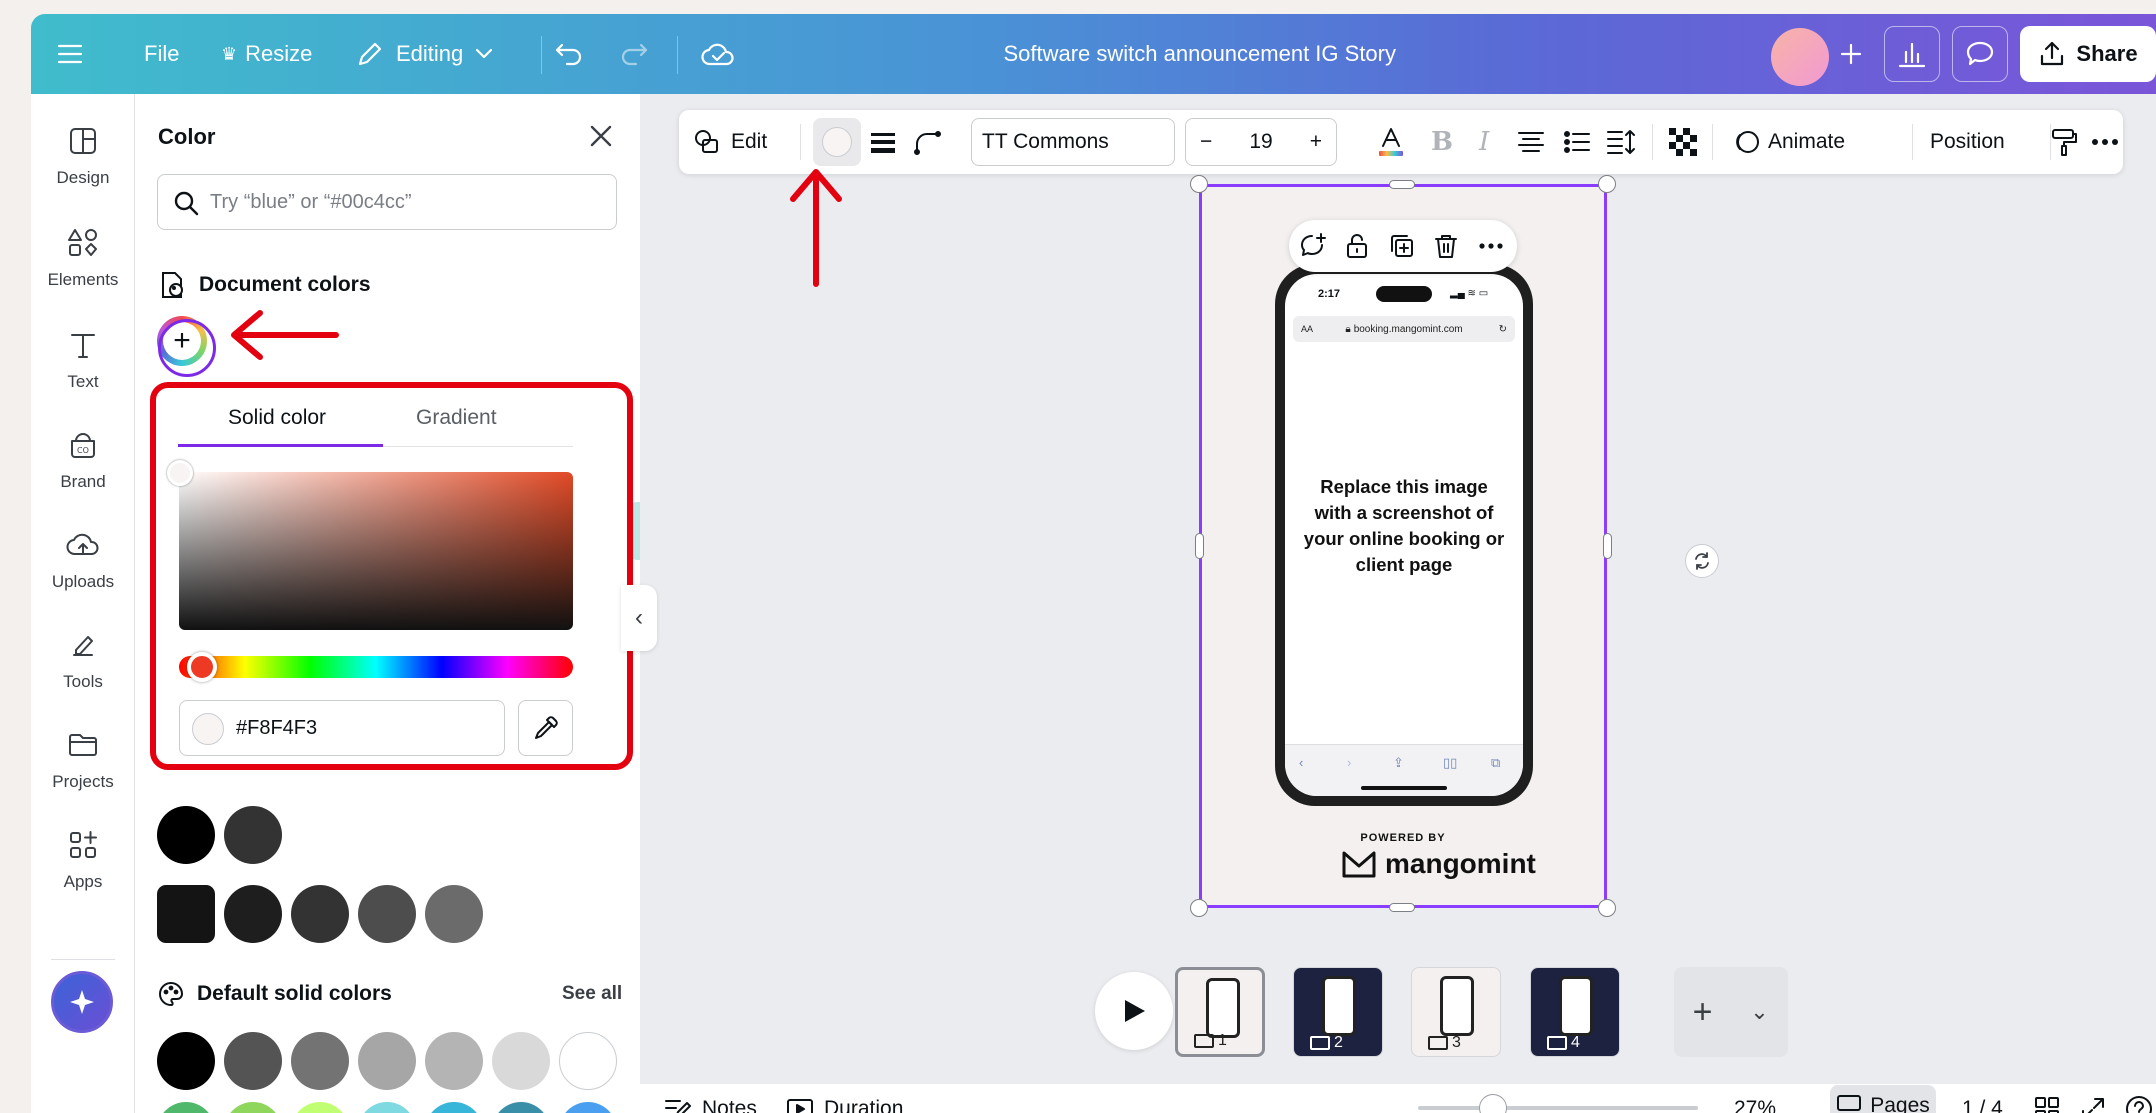  What do you see at coordinates (376, 551) in the screenshot?
I see `saturation-value-area` at bounding box center [376, 551].